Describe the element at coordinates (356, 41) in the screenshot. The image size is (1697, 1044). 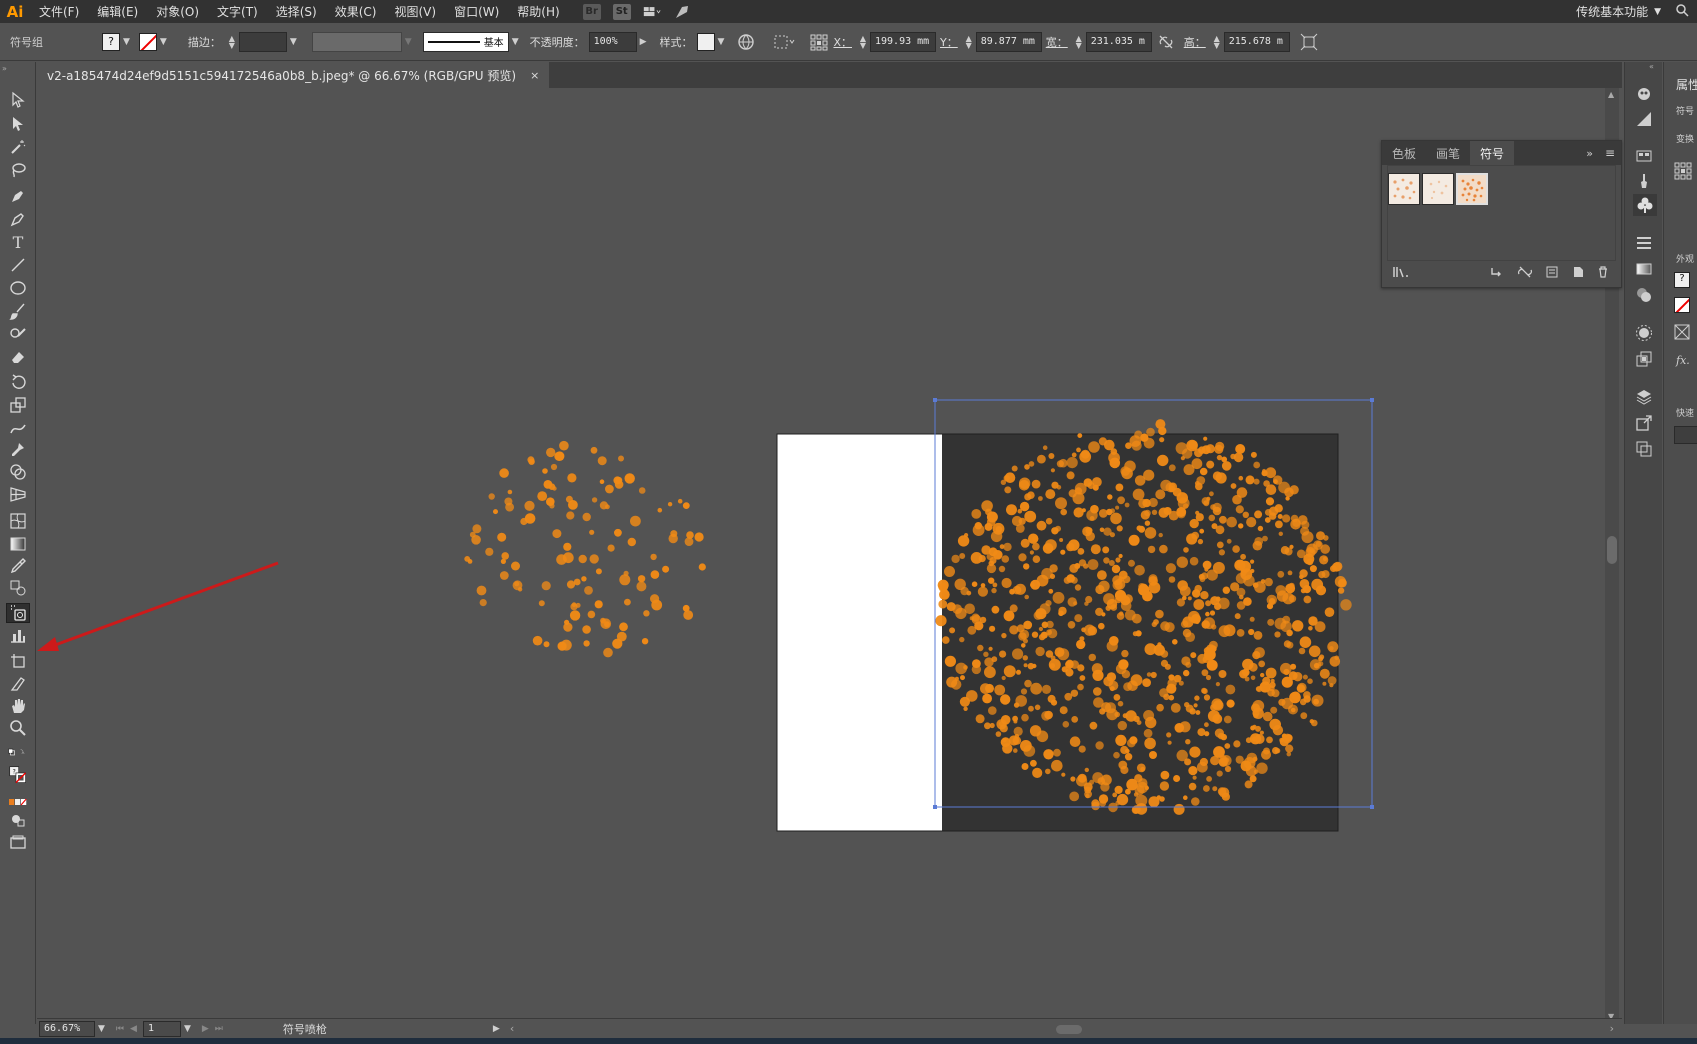
I see `variable-width-profile` at that location.